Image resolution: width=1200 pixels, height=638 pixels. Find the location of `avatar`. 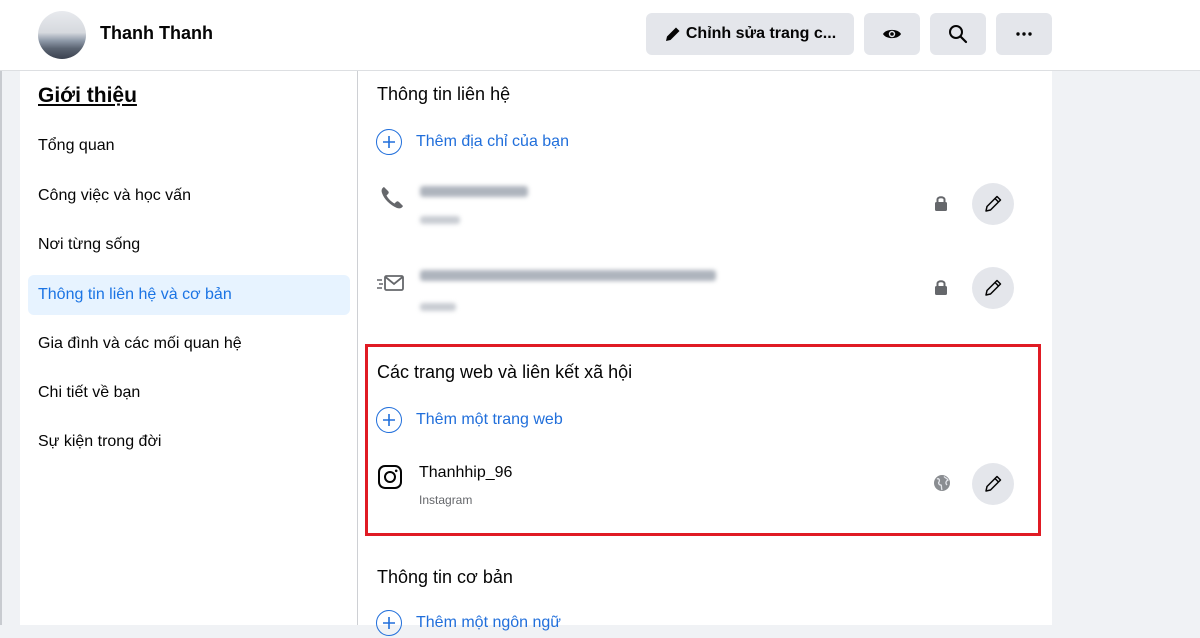

avatar is located at coordinates (62, 35).